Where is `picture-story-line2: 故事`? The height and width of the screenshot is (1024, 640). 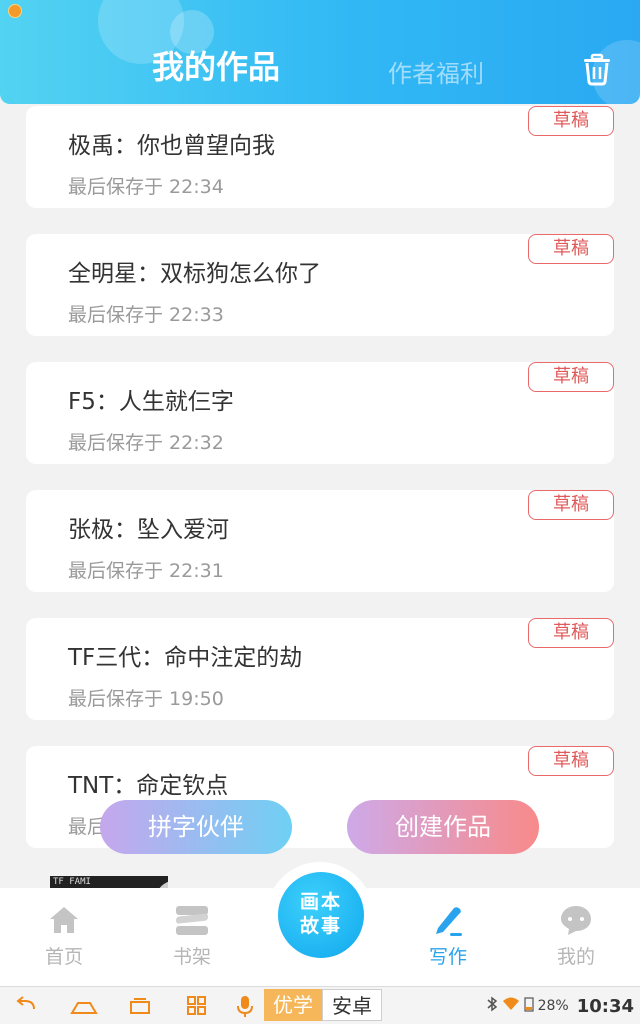
picture-story-line2: 故事 is located at coordinates (320, 926).